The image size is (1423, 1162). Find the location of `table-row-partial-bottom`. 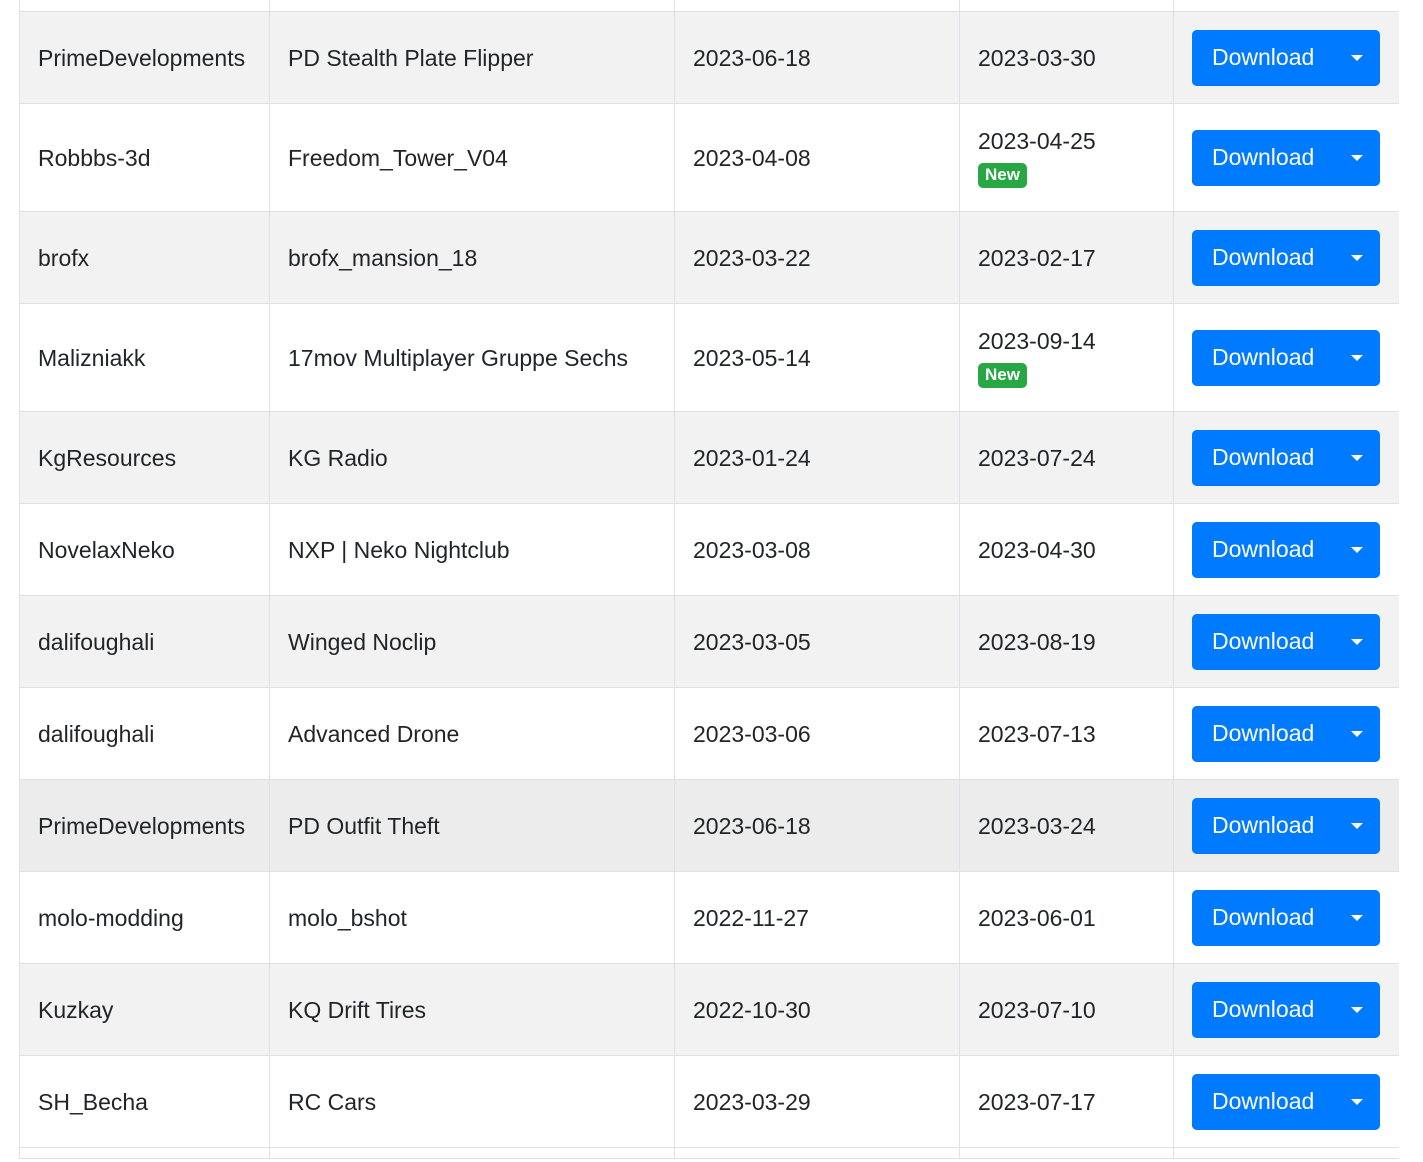

table-row-partial-bottom is located at coordinates (709, 1153).